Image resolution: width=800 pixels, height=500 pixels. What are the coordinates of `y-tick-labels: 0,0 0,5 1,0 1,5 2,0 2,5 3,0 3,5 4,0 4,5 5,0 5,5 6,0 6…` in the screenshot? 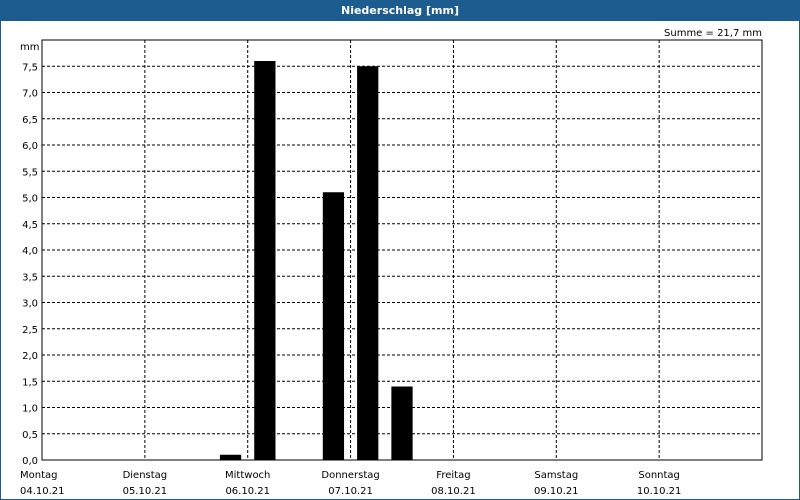 It's located at (30, 264).